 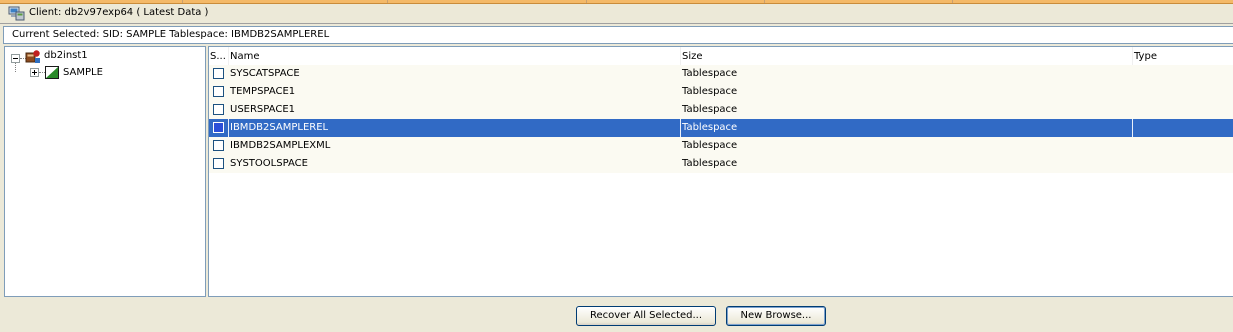 What do you see at coordinates (616, 14) in the screenshot?
I see `client-title-bar: Client: db2v97exp64 ( Latest Data )` at bounding box center [616, 14].